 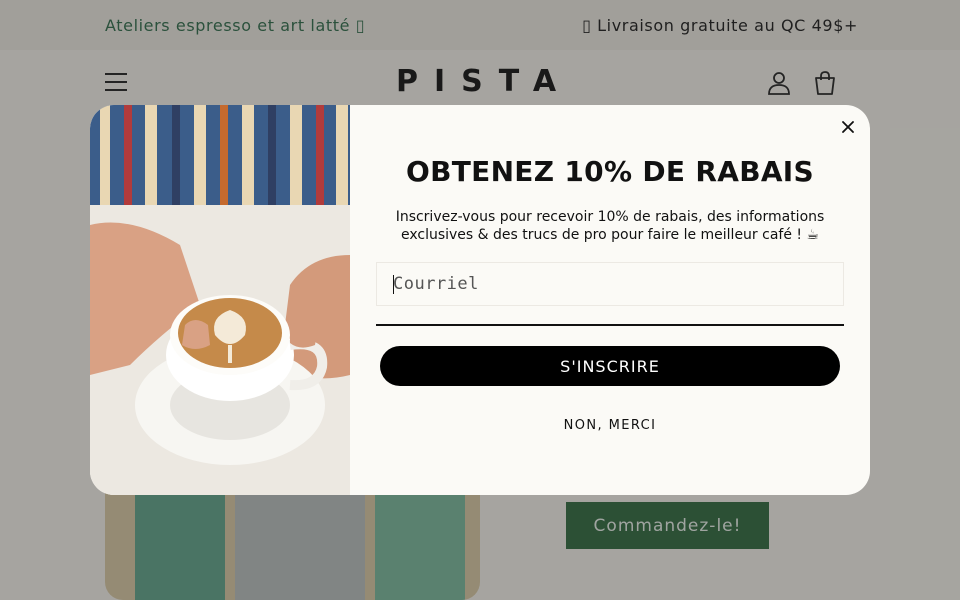 I want to click on text-cursor, so click(x=393, y=284).